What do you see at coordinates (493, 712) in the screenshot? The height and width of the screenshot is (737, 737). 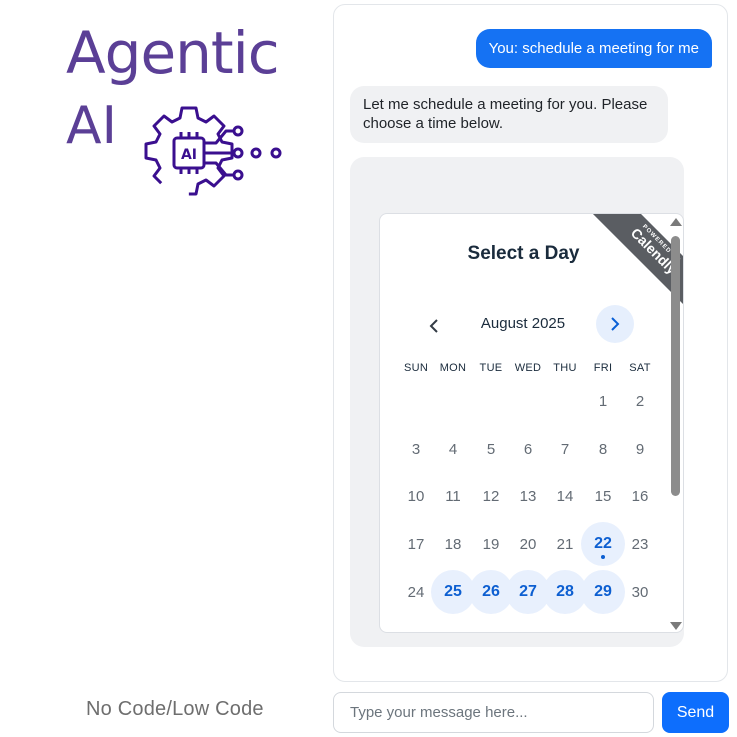 I see `message-input` at bounding box center [493, 712].